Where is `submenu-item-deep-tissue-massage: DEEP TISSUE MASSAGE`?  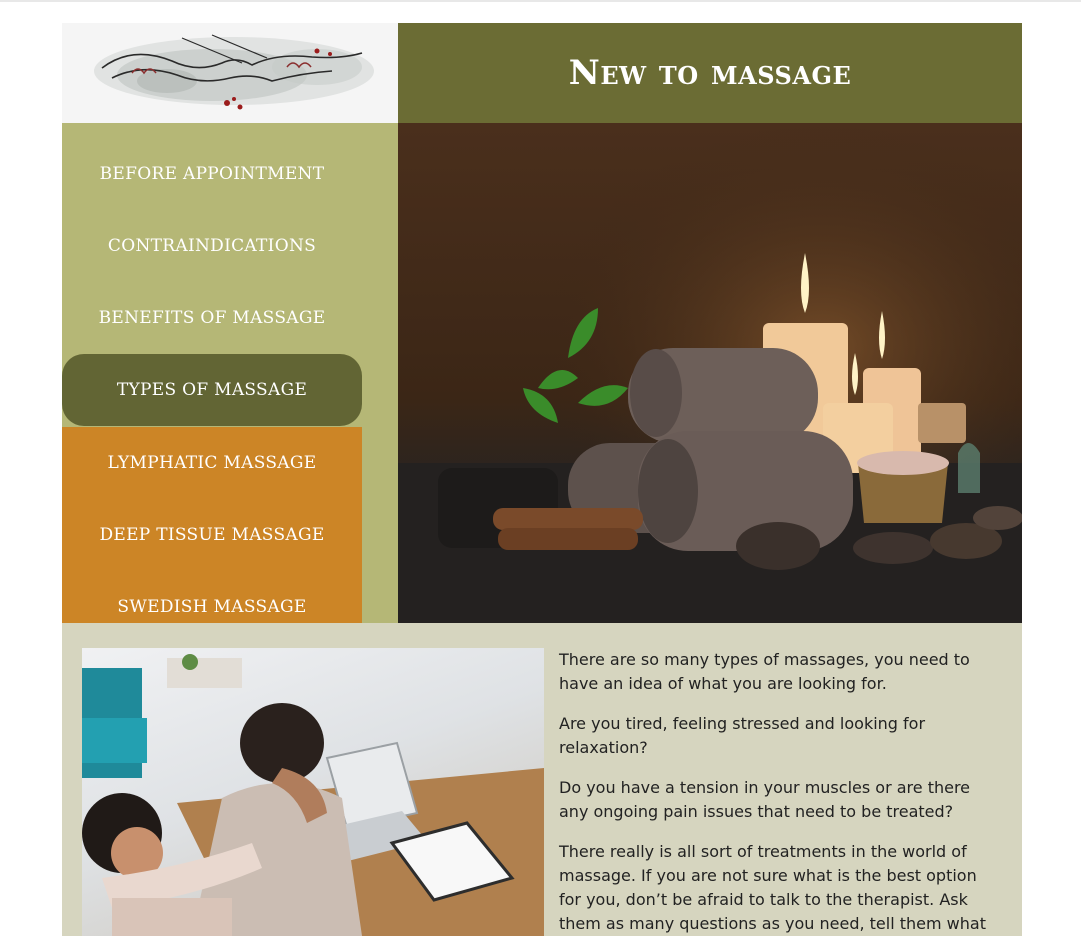
submenu-item-deep-tissue-massage: DEEP TISSUE MASSAGE is located at coordinates (212, 535).